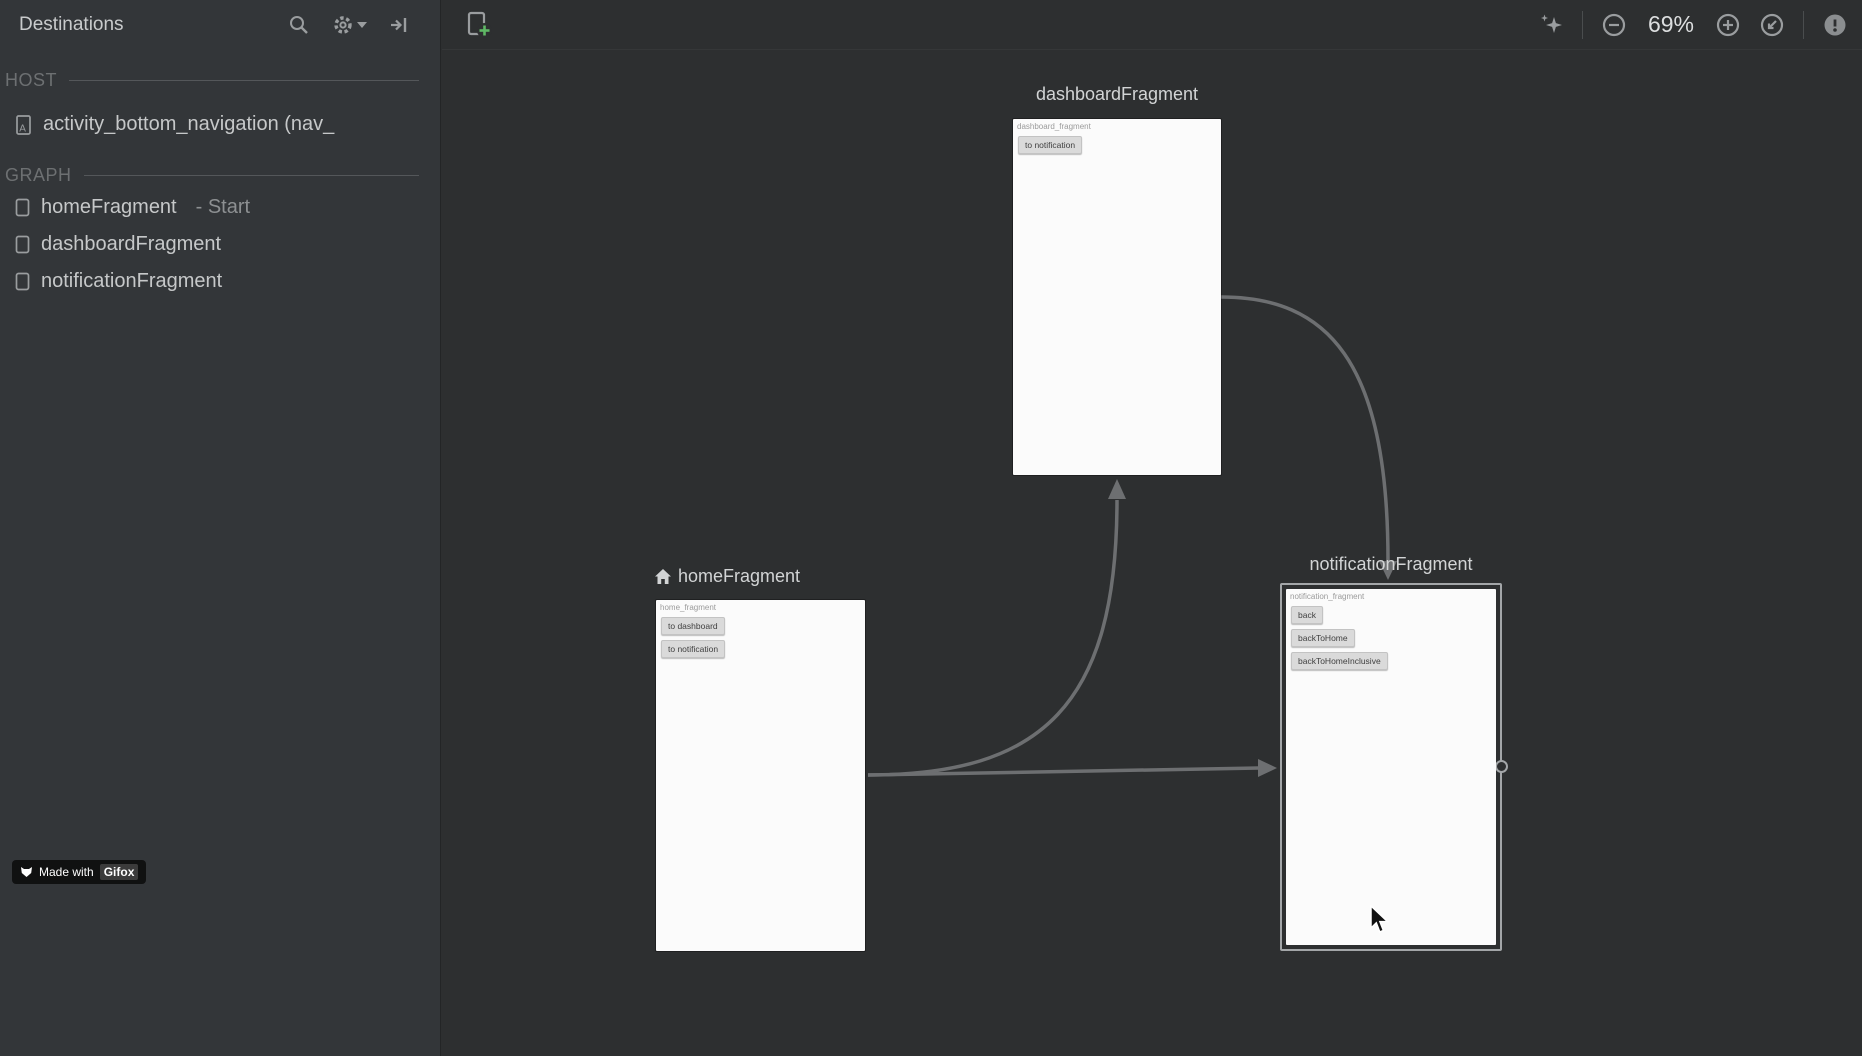  What do you see at coordinates (22, 128) in the screenshot?
I see `svg-text: A` at bounding box center [22, 128].